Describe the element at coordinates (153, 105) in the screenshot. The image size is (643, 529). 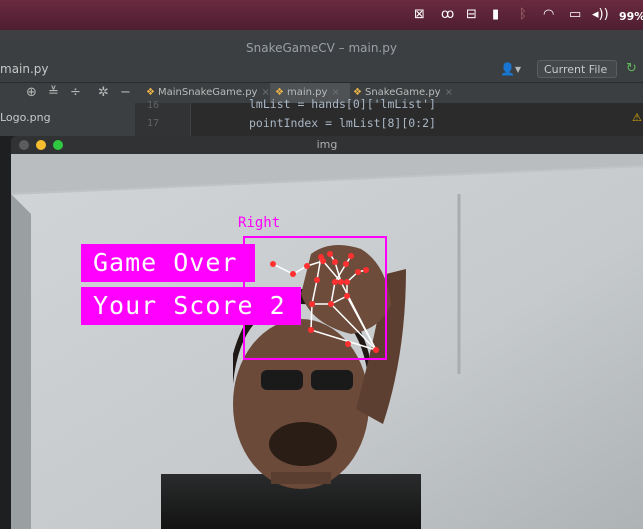
I see `line-number: 16` at that location.